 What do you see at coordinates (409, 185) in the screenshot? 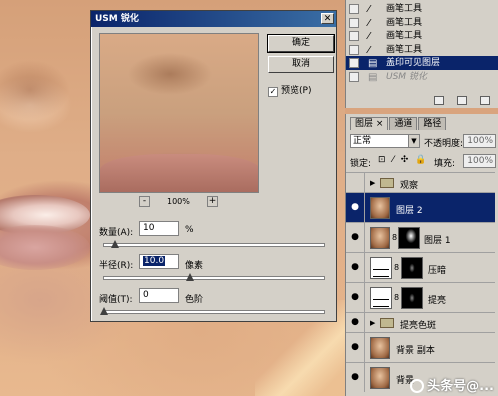
I see `layer-name: 观察` at bounding box center [409, 185].